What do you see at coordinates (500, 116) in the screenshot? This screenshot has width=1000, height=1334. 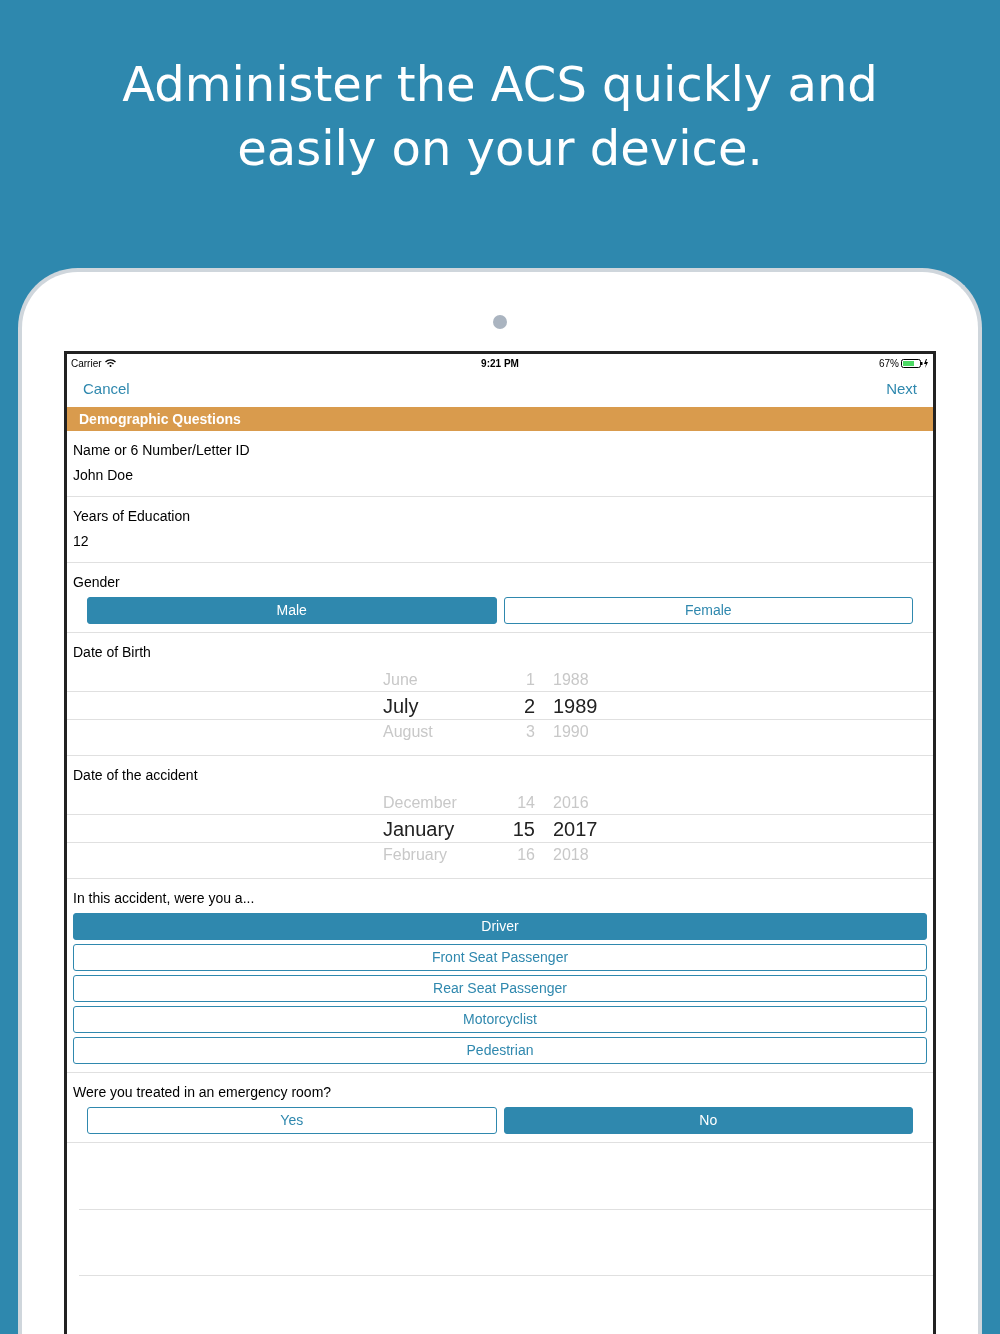 I see `headline: Administer the ACS quickly and easily on your device.` at bounding box center [500, 116].